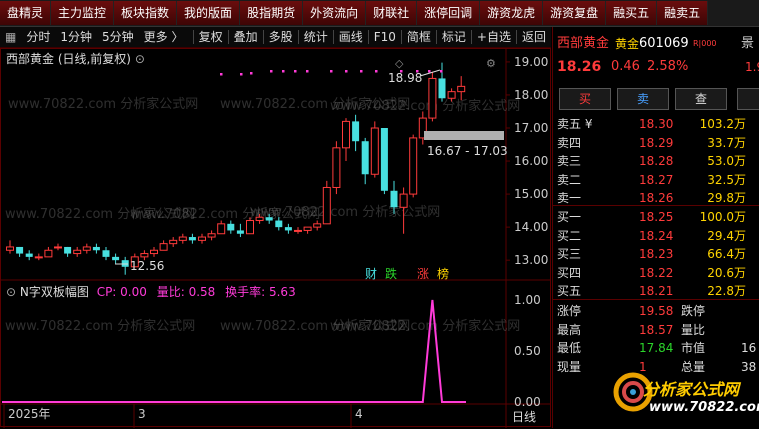  I want to click on stats-value: 17.84, so click(656, 348).